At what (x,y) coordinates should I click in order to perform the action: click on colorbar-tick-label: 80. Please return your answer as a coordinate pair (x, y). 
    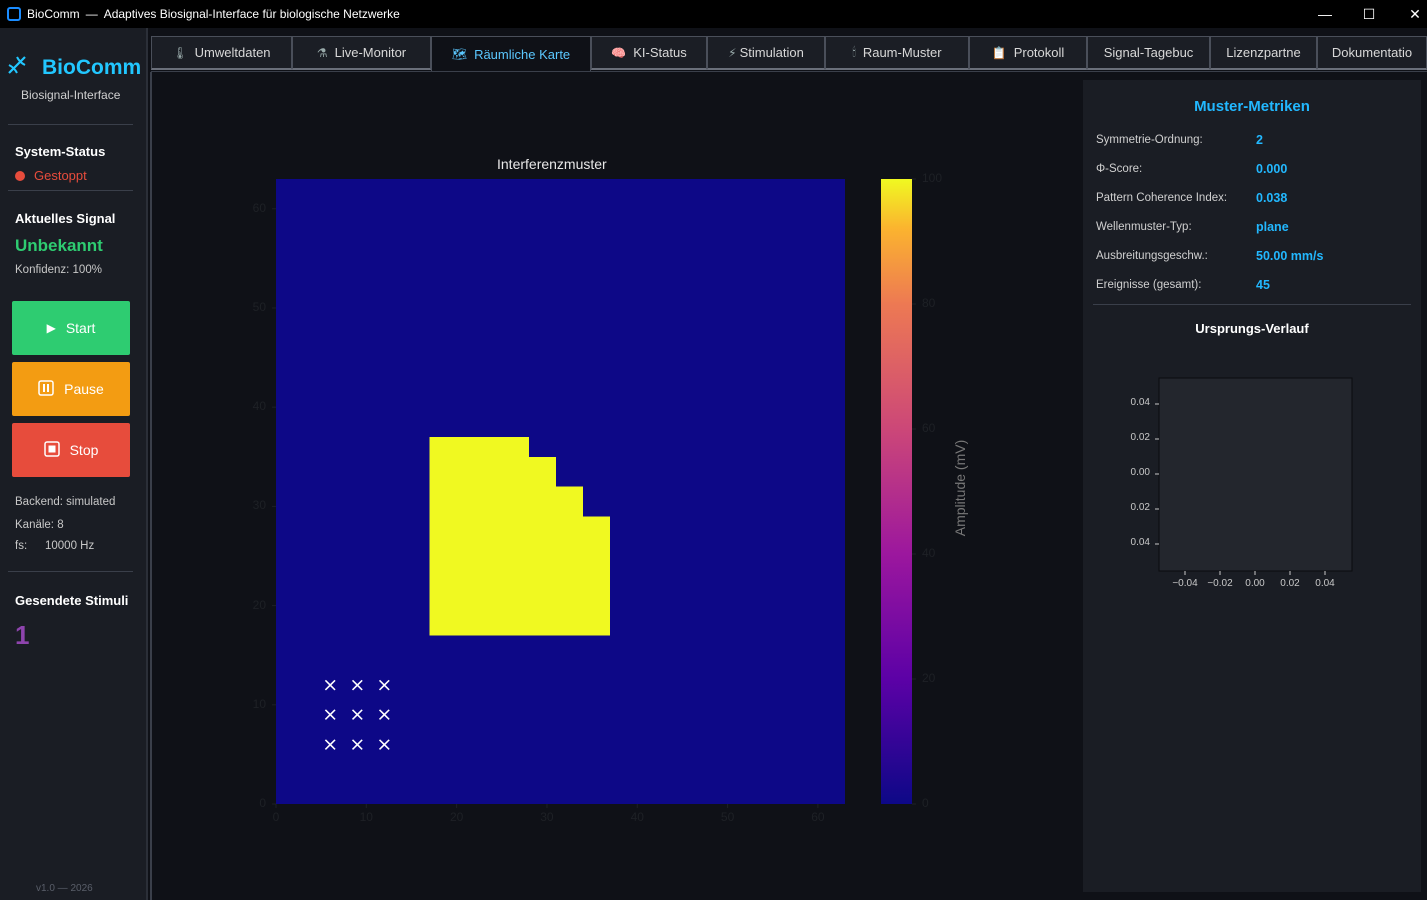
    Looking at the image, I should click on (929, 303).